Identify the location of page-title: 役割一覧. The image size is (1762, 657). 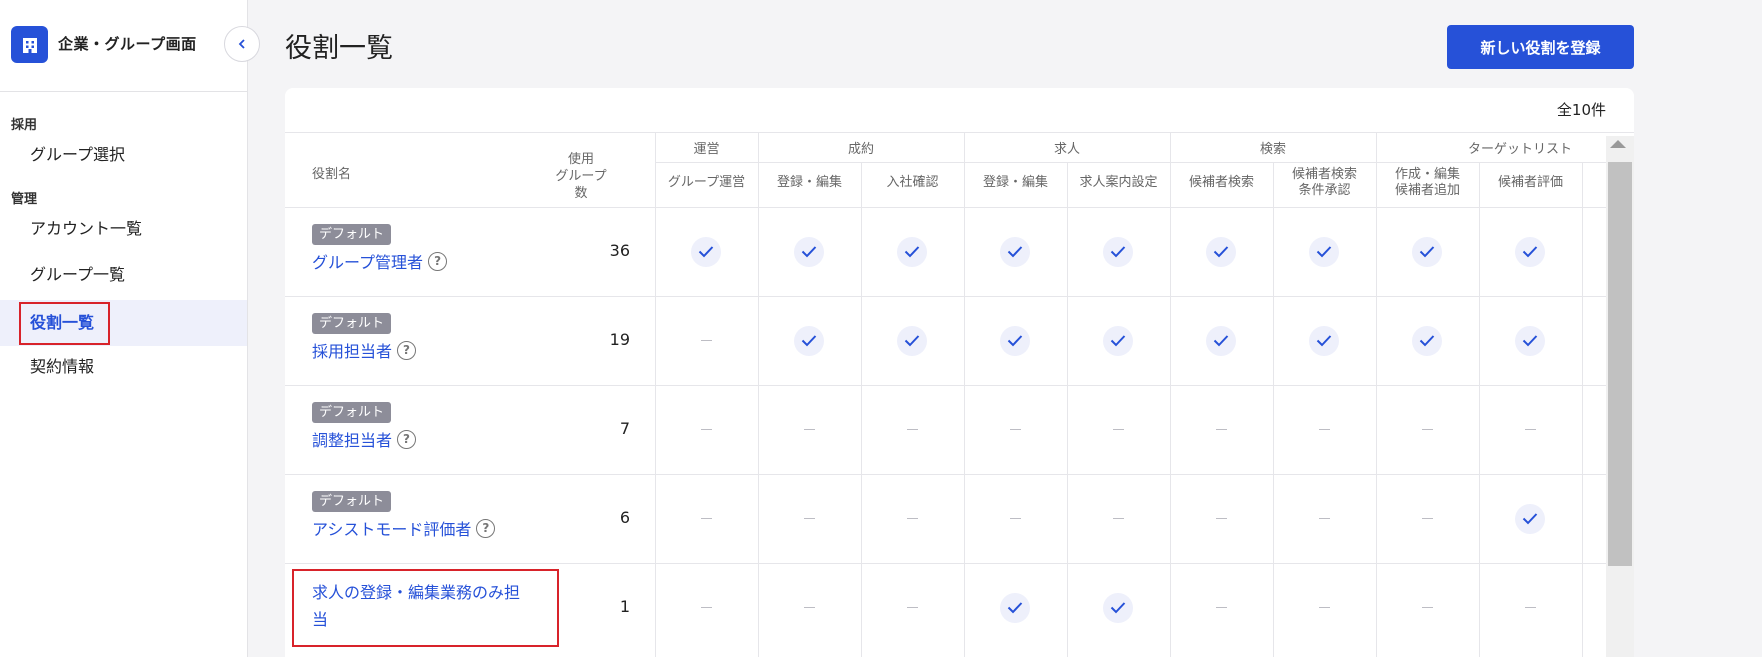
(339, 48).